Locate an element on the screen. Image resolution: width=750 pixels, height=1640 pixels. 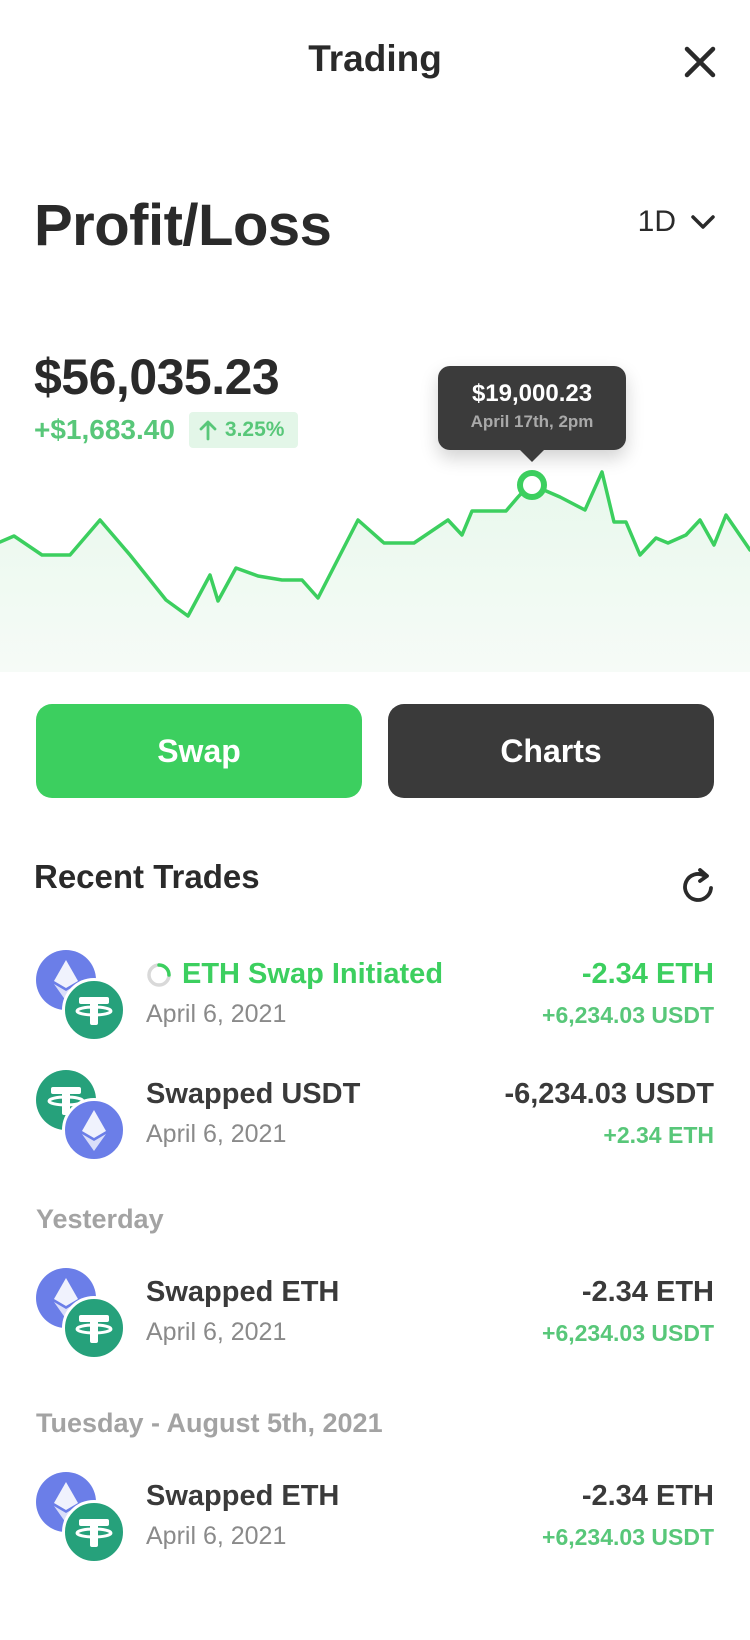
close-icon is located at coordinates (700, 62).